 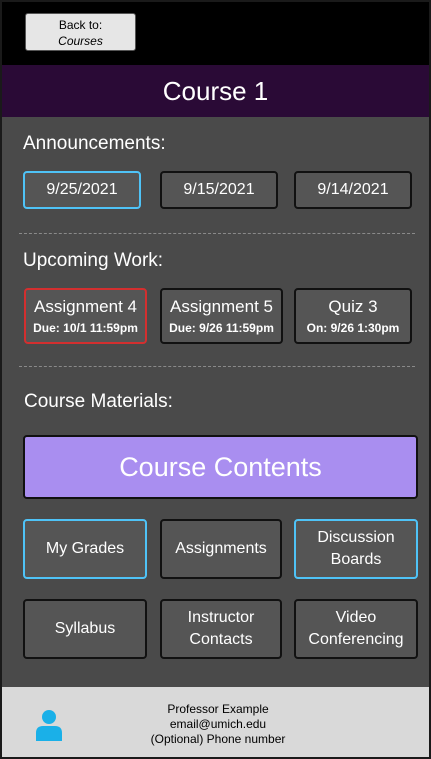 I want to click on syllabus-button: Syllabus, so click(x=85, y=629).